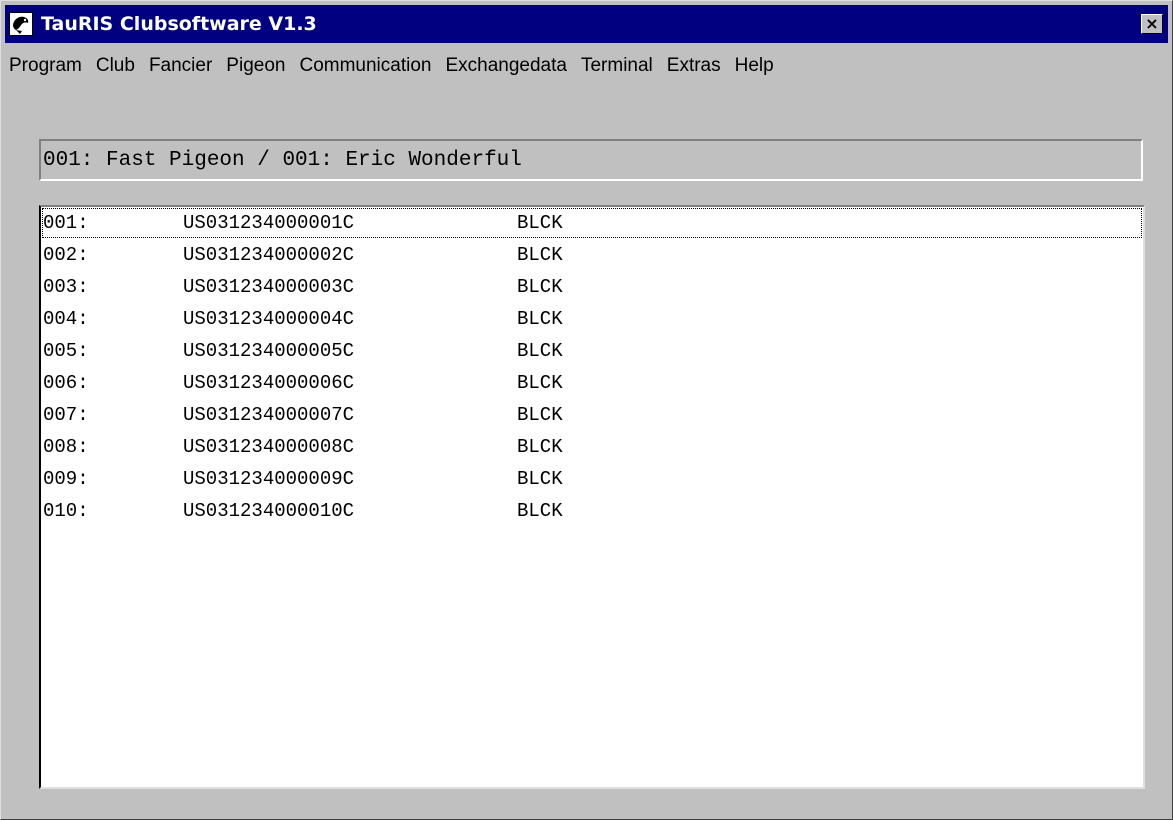 This screenshot has width=1173, height=820. I want to click on menu-communication: Communication, so click(365, 66).